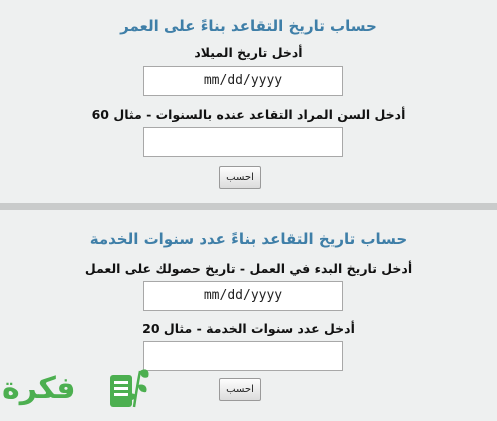  I want to click on fikra-logo: فكرة, so click(80, 388).